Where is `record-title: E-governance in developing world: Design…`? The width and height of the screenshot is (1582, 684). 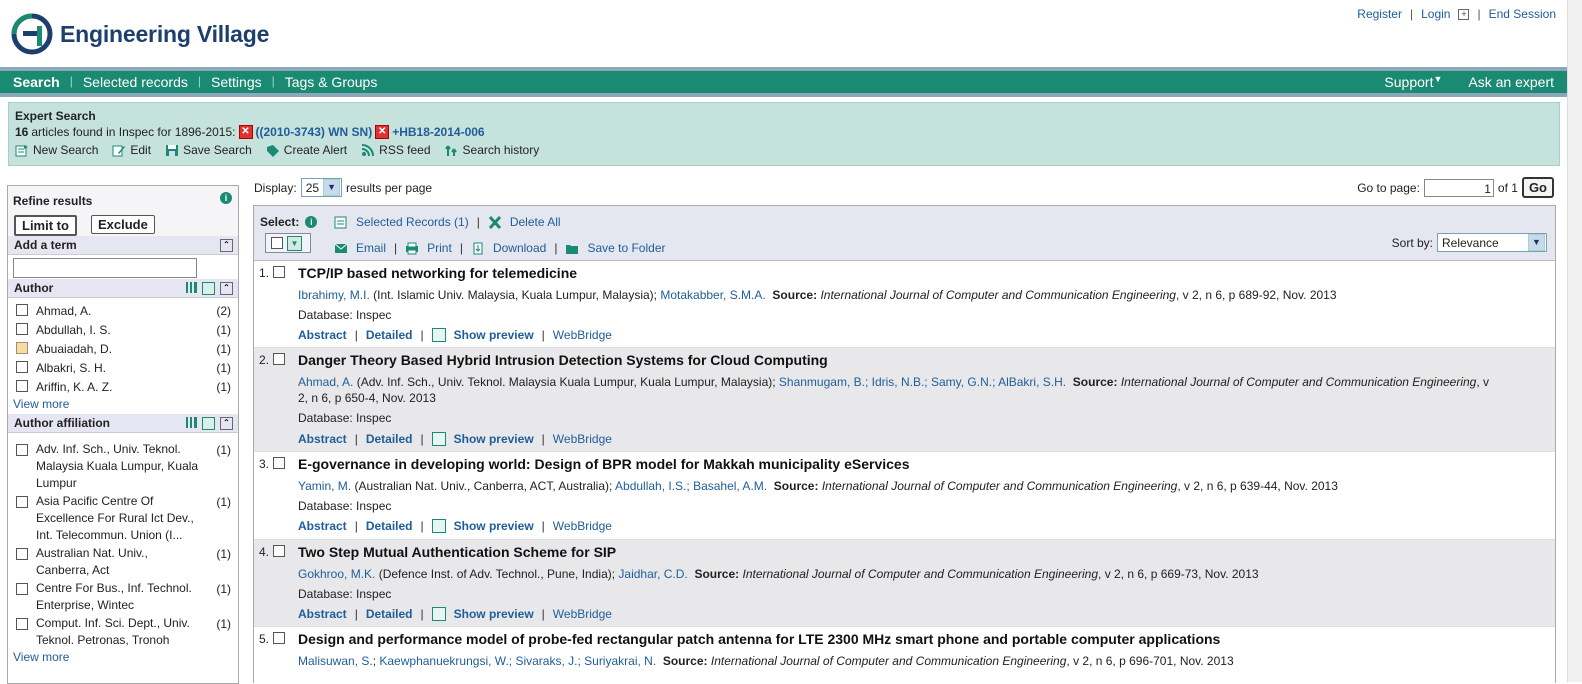
record-title: E-governance in developing world: Design… is located at coordinates (603, 464).